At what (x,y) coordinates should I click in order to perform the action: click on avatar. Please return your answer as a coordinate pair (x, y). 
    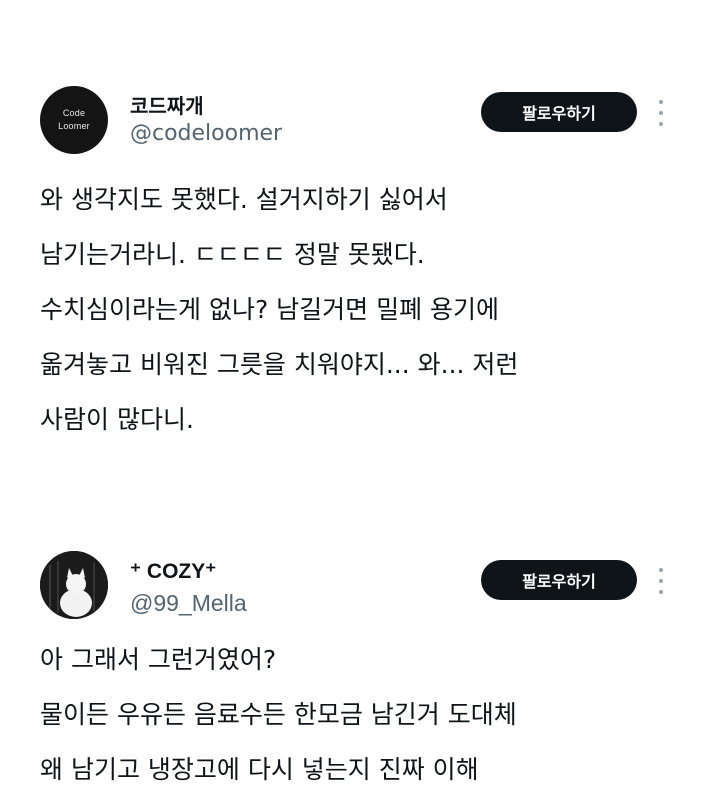
    Looking at the image, I should click on (74, 585).